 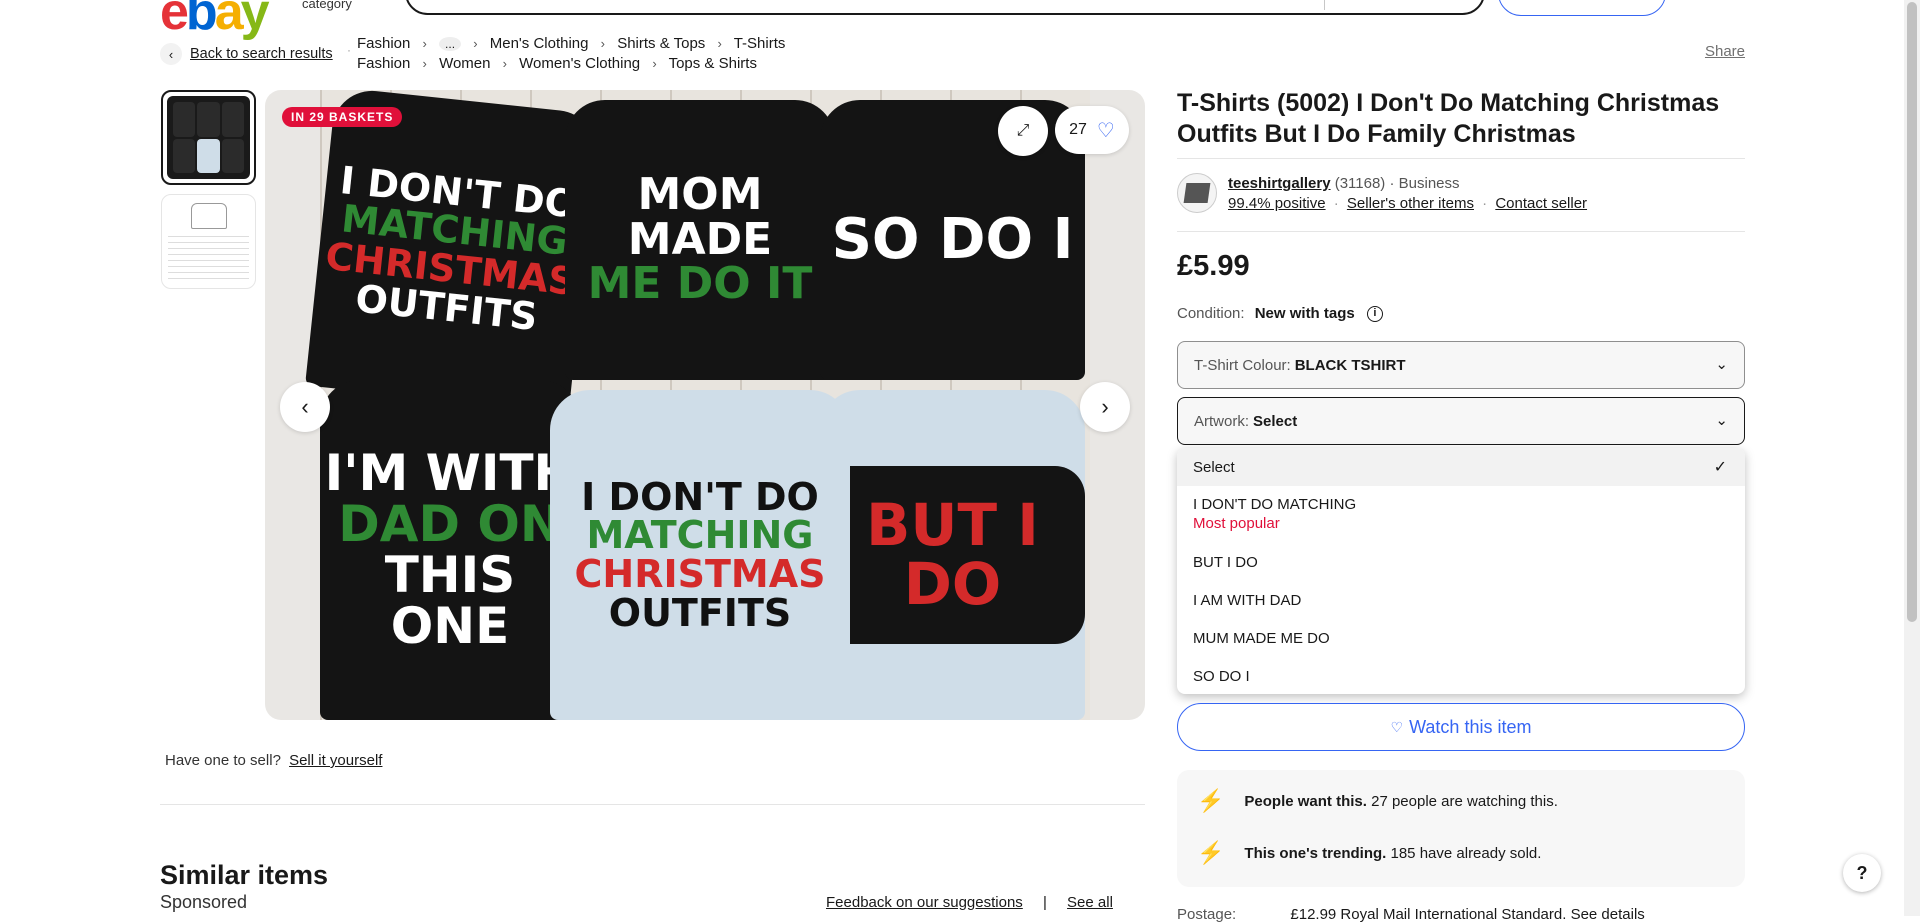 I want to click on artwork-option-mum-made-me: MUM MADE ME DO, so click(x=1461, y=638).